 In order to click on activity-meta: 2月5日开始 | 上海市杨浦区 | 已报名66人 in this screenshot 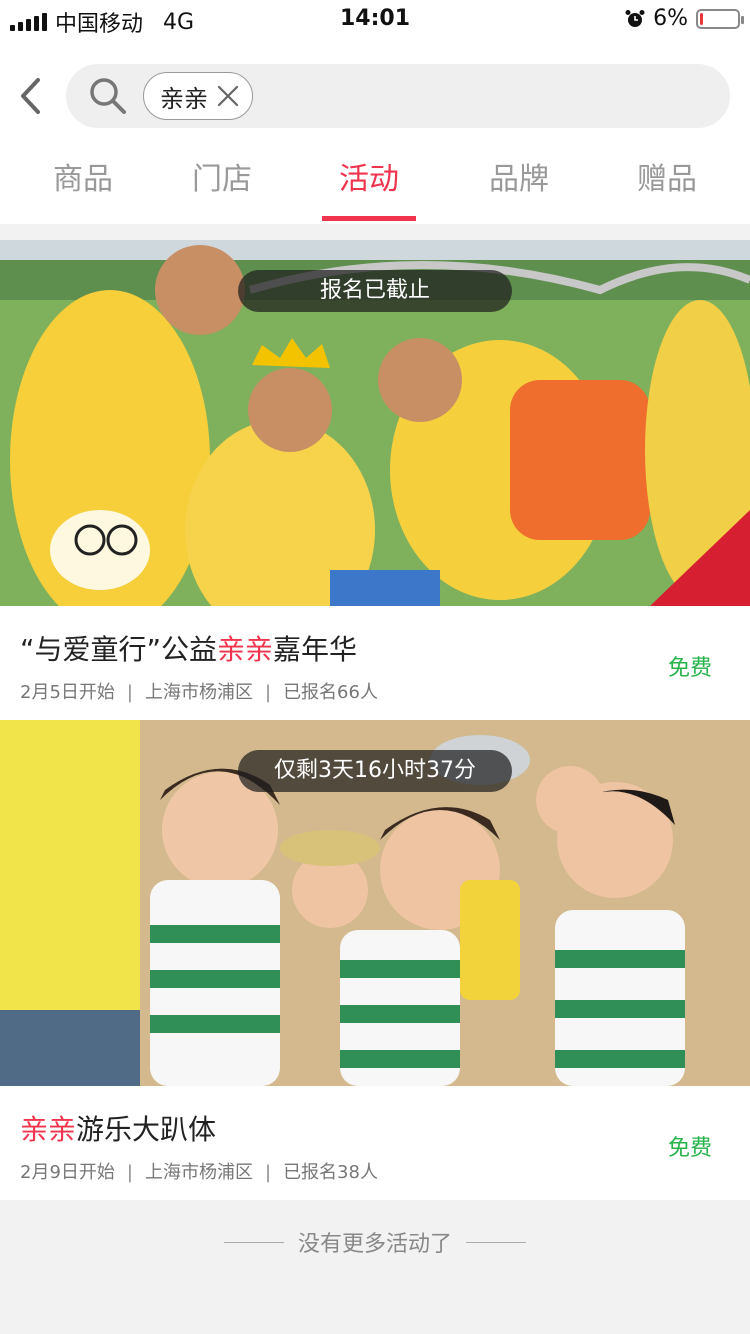, I will do `click(199, 692)`.